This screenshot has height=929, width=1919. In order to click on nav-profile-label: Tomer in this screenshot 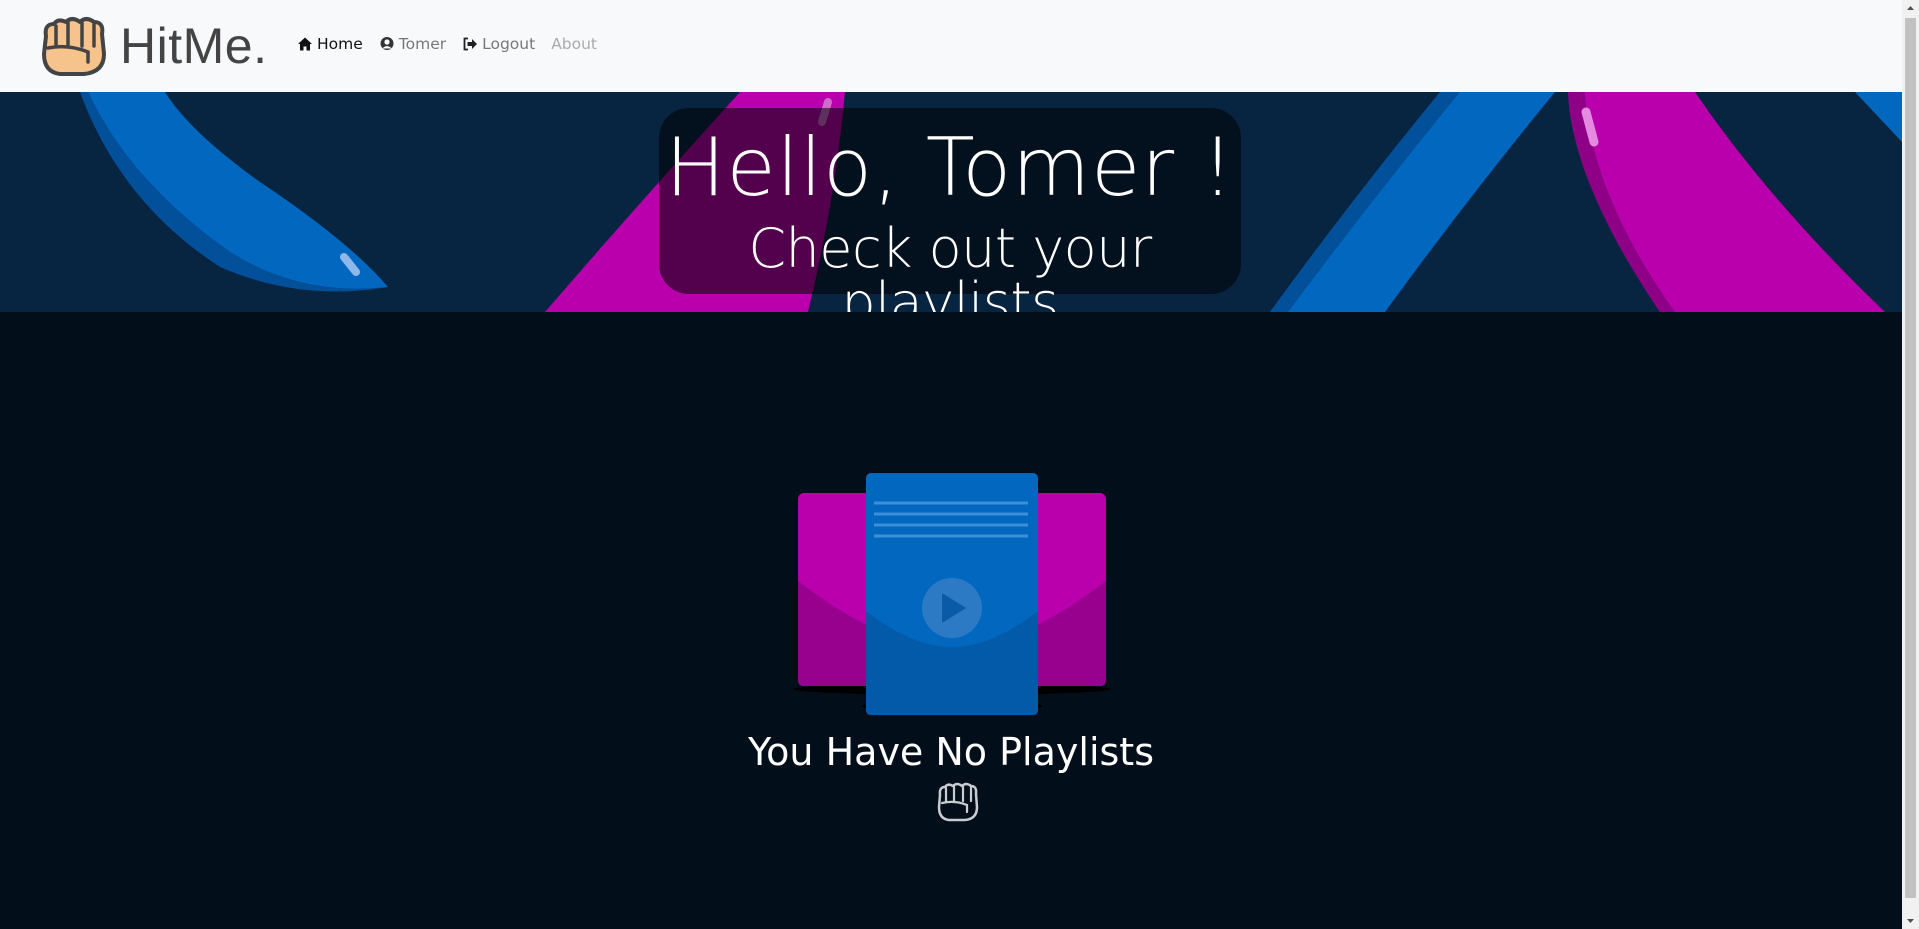, I will do `click(422, 44)`.